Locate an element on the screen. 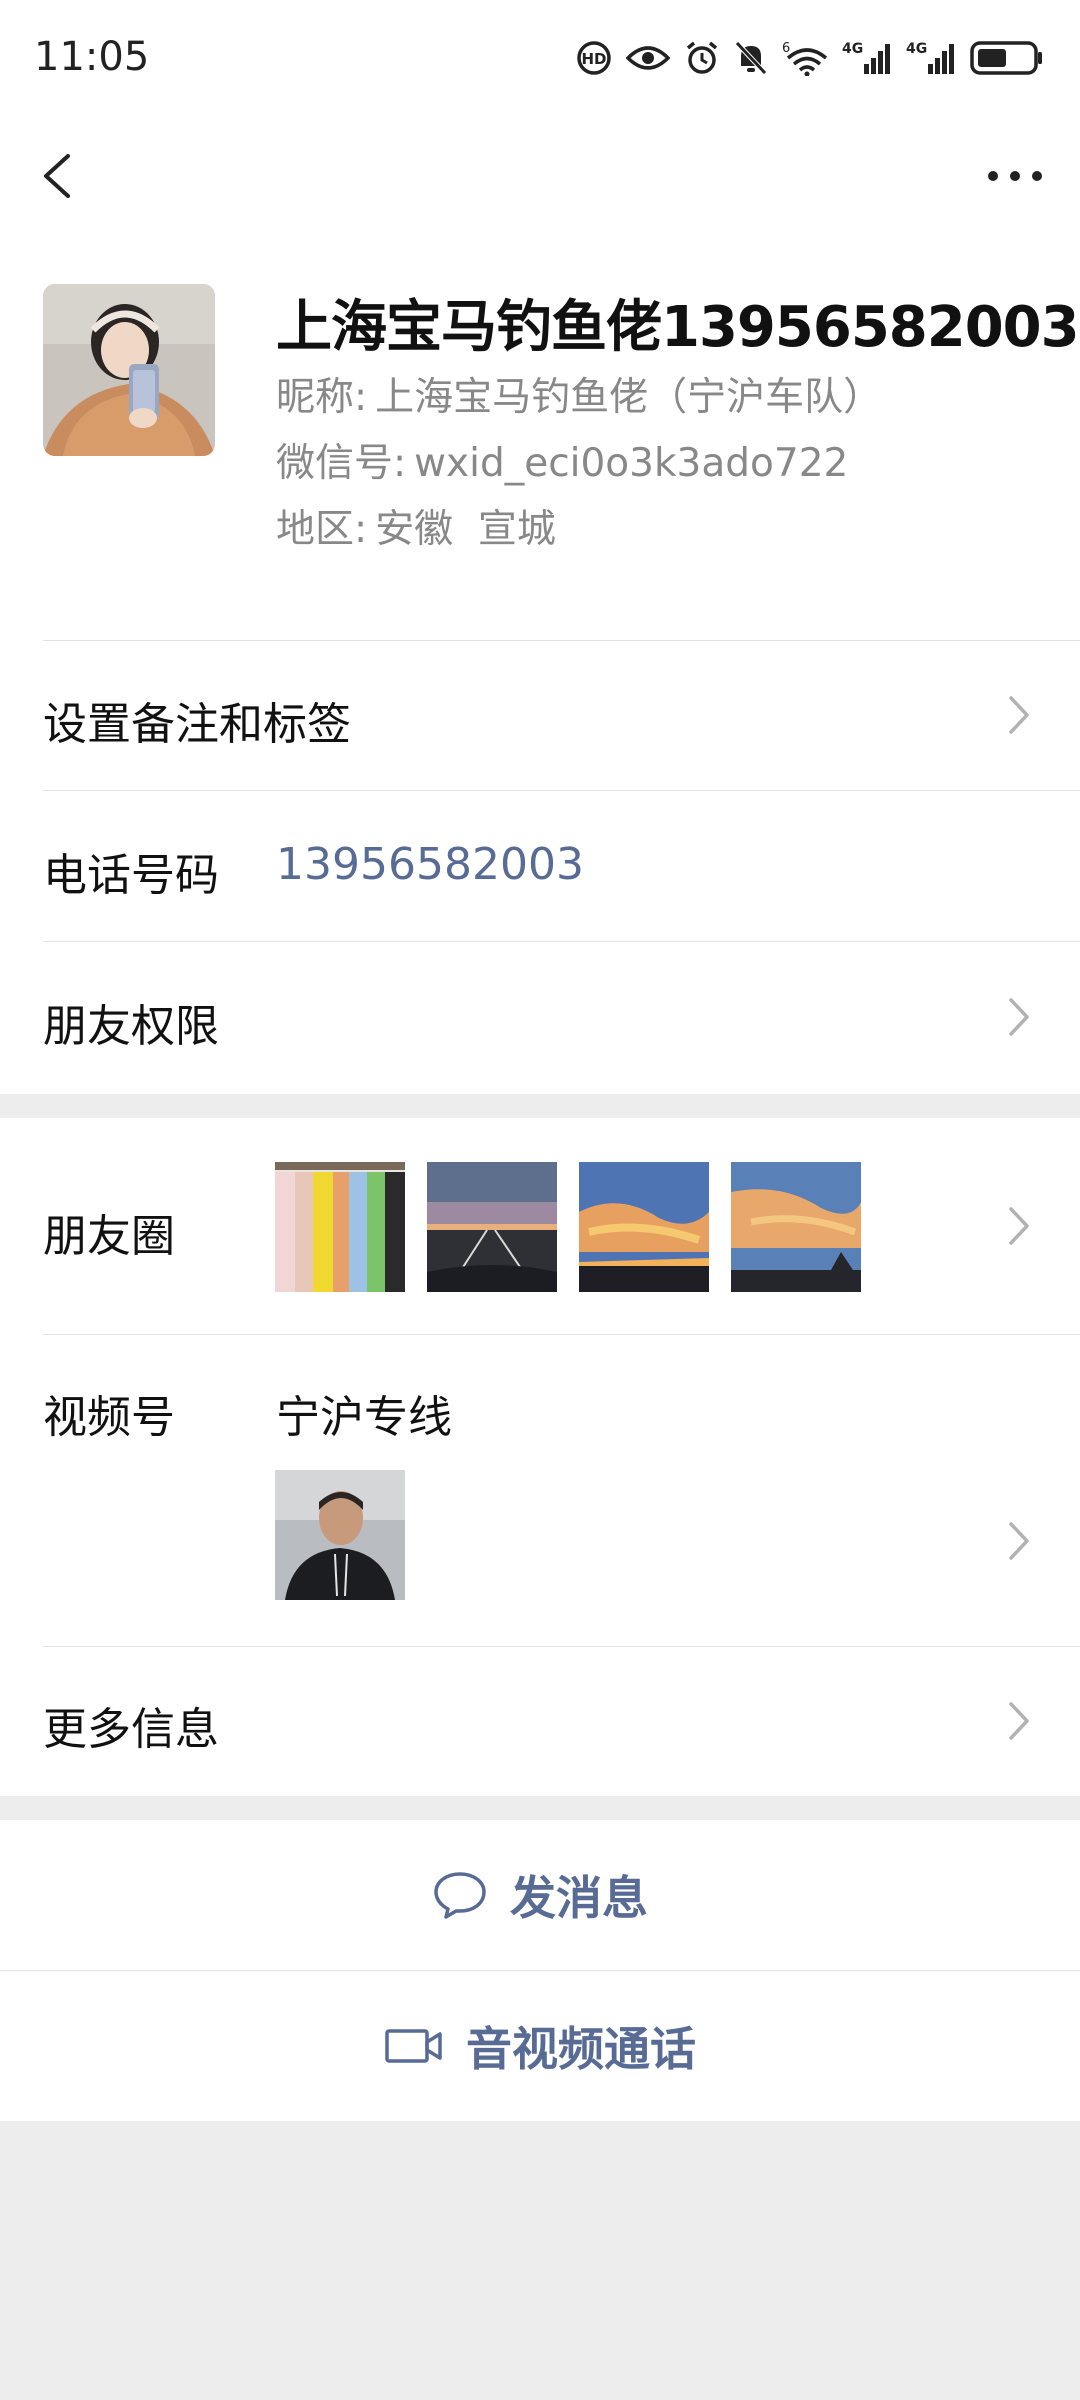 The image size is (1080, 2400). permission-label: 朋友权限 is located at coordinates (131, 1026).